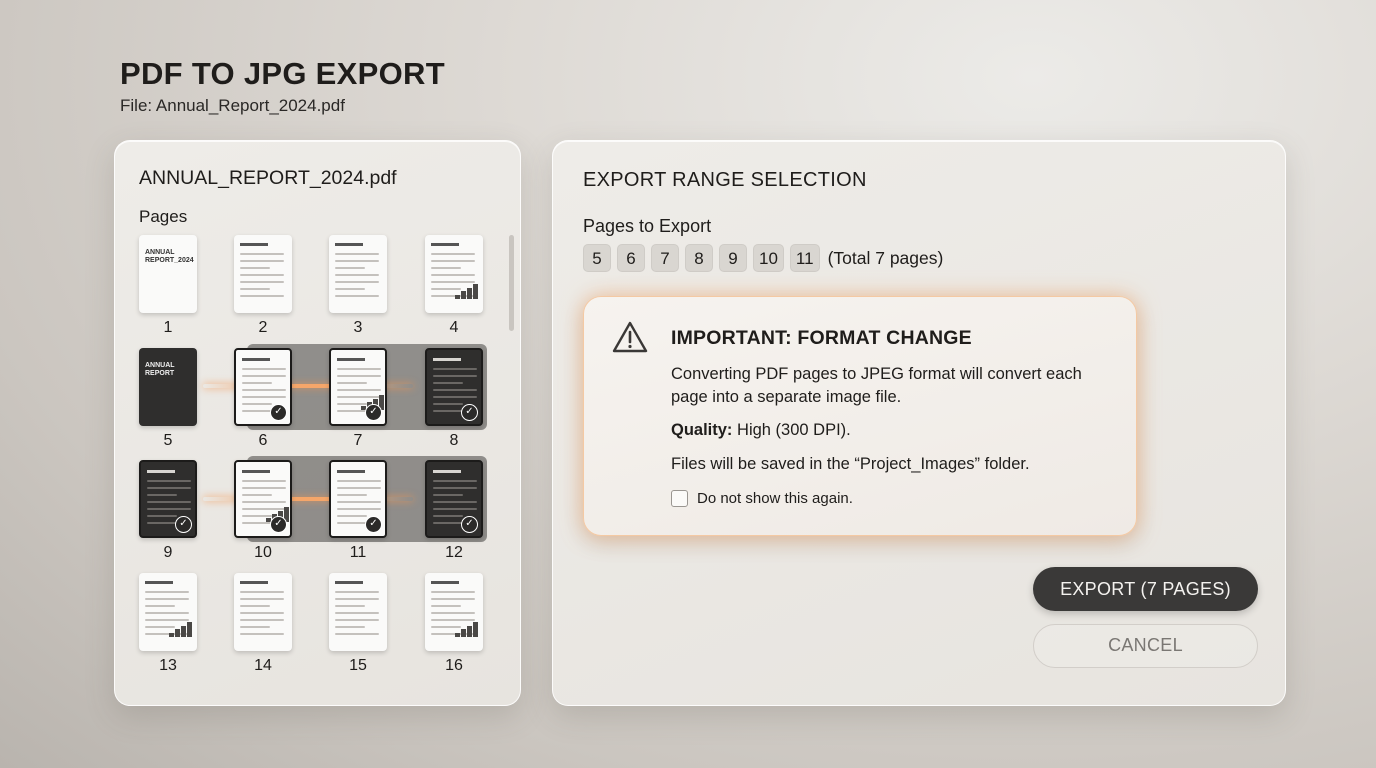 The height and width of the screenshot is (768, 1376). Describe the element at coordinates (794, 430) in the screenshot. I see `quality-value: High (300 DPI).` at that location.